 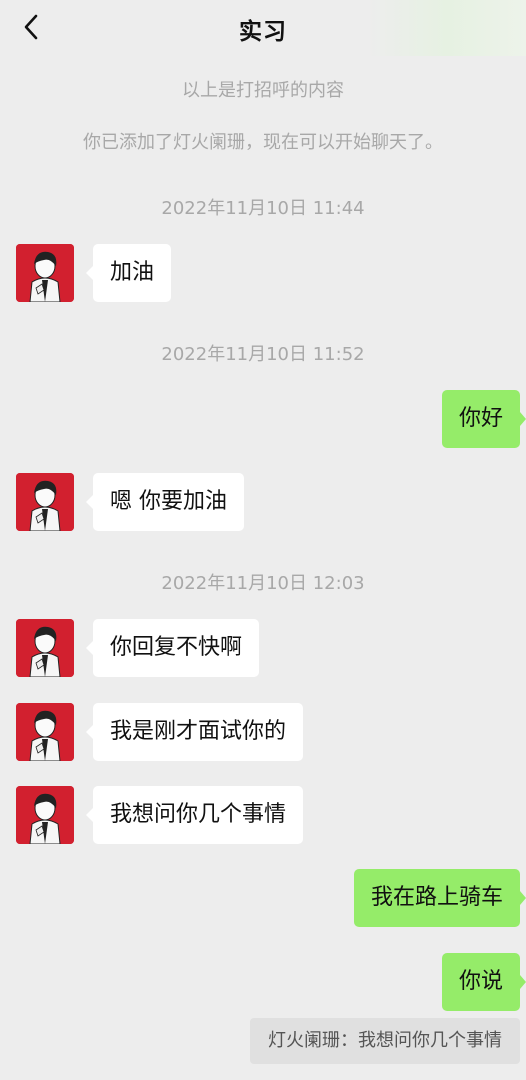 I want to click on nav-bar: 实习, so click(x=263, y=28).